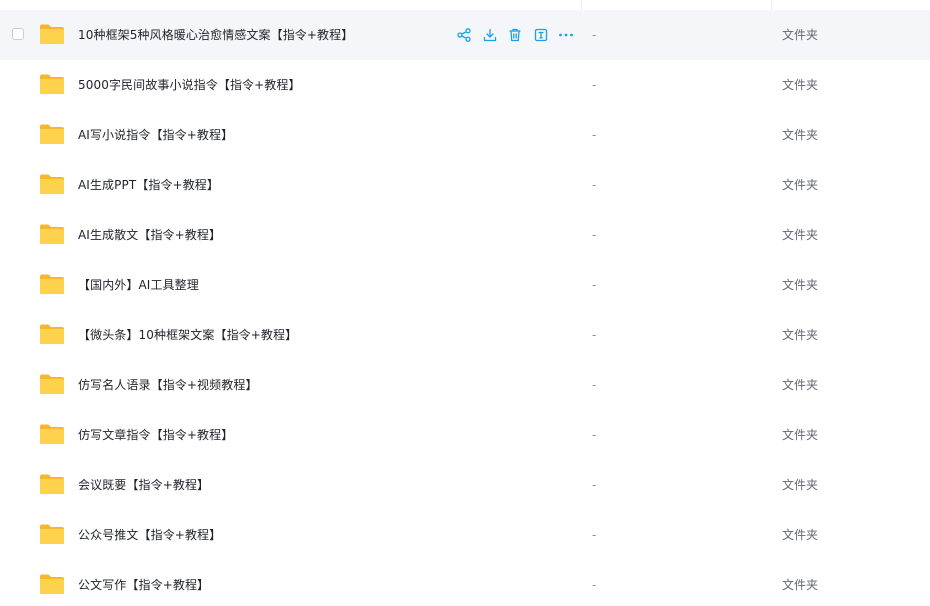 The image size is (930, 606). Describe the element at coordinates (465, 535) in the screenshot. I see `file-row: 公众号推文【指令+教程】 - 文件夹` at that location.